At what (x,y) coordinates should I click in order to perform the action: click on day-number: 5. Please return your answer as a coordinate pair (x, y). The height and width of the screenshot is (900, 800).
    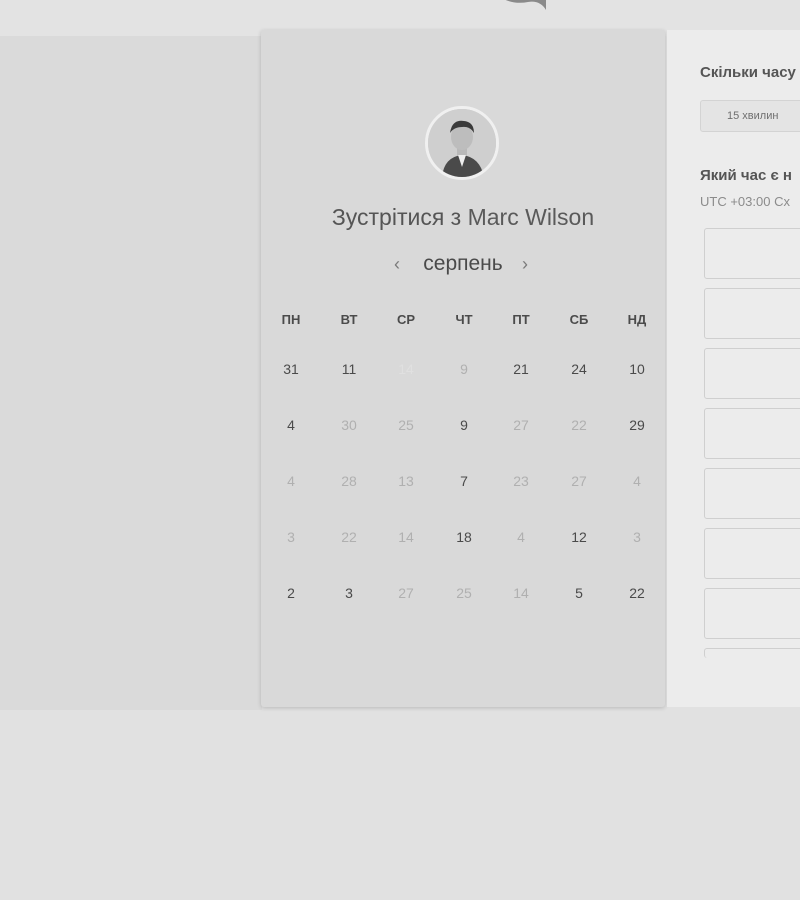
    Looking at the image, I should click on (579, 593).